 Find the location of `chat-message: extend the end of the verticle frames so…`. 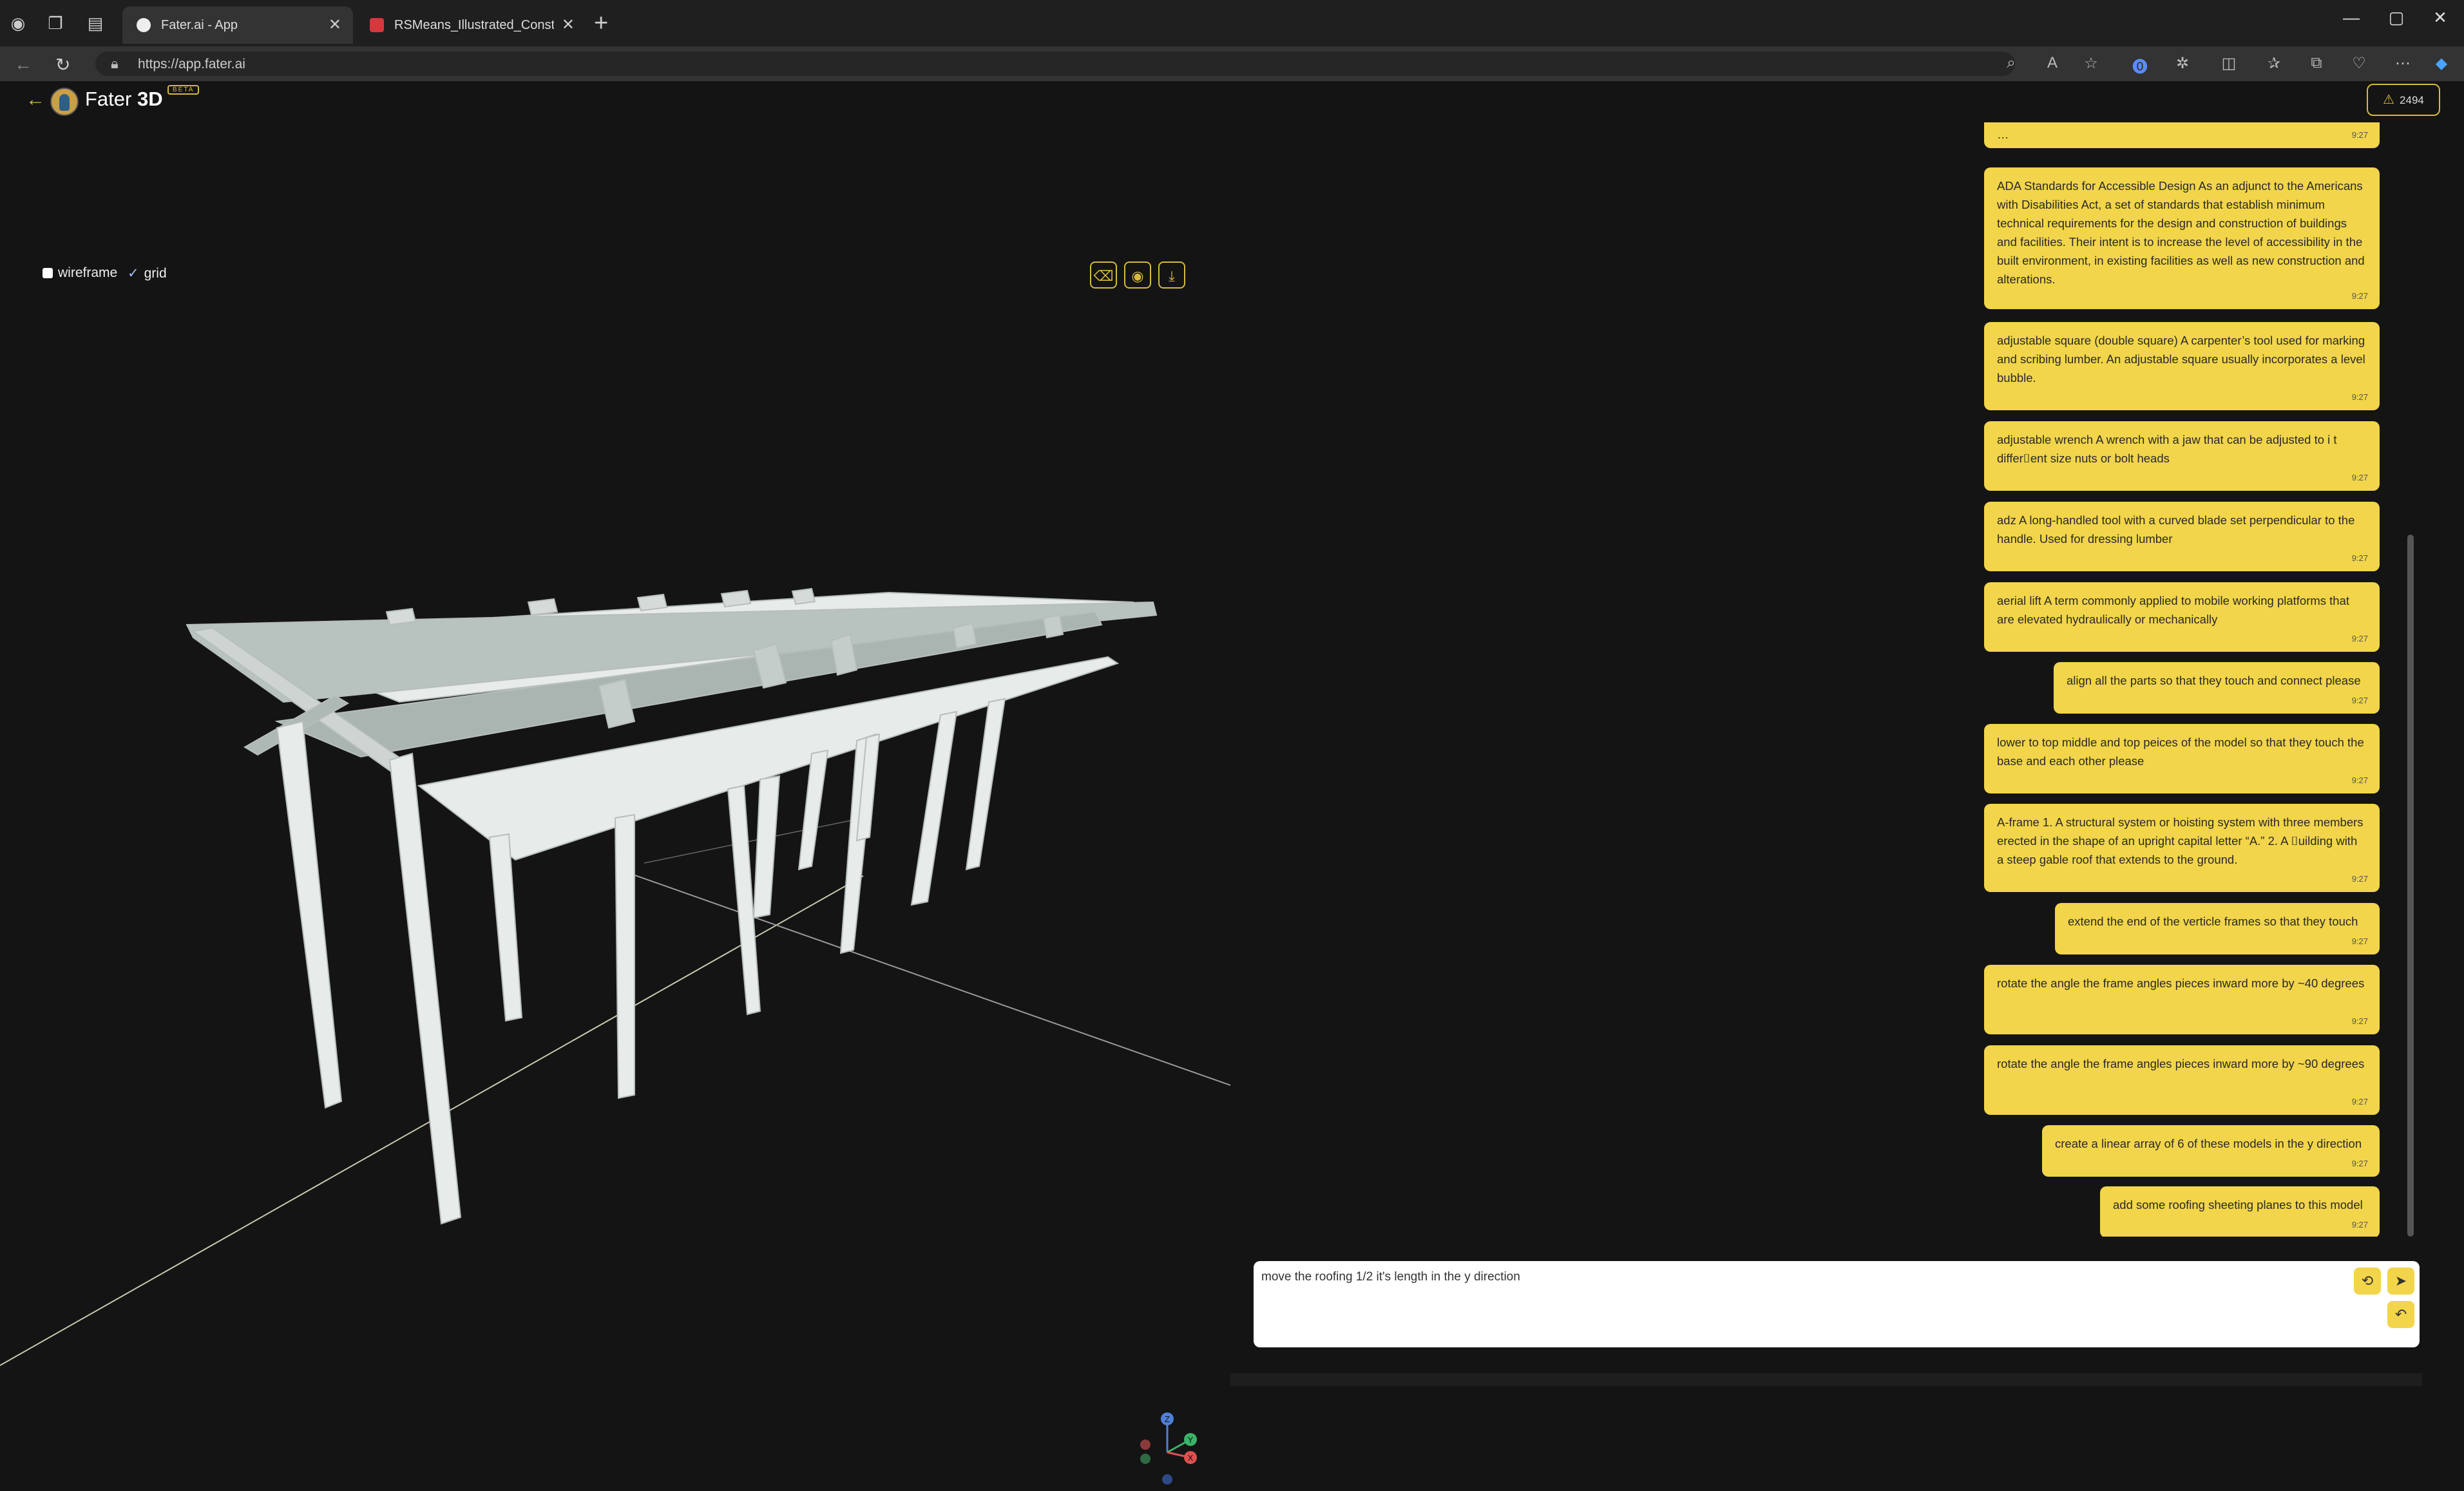

chat-message: extend the end of the verticle frames so… is located at coordinates (2217, 928).